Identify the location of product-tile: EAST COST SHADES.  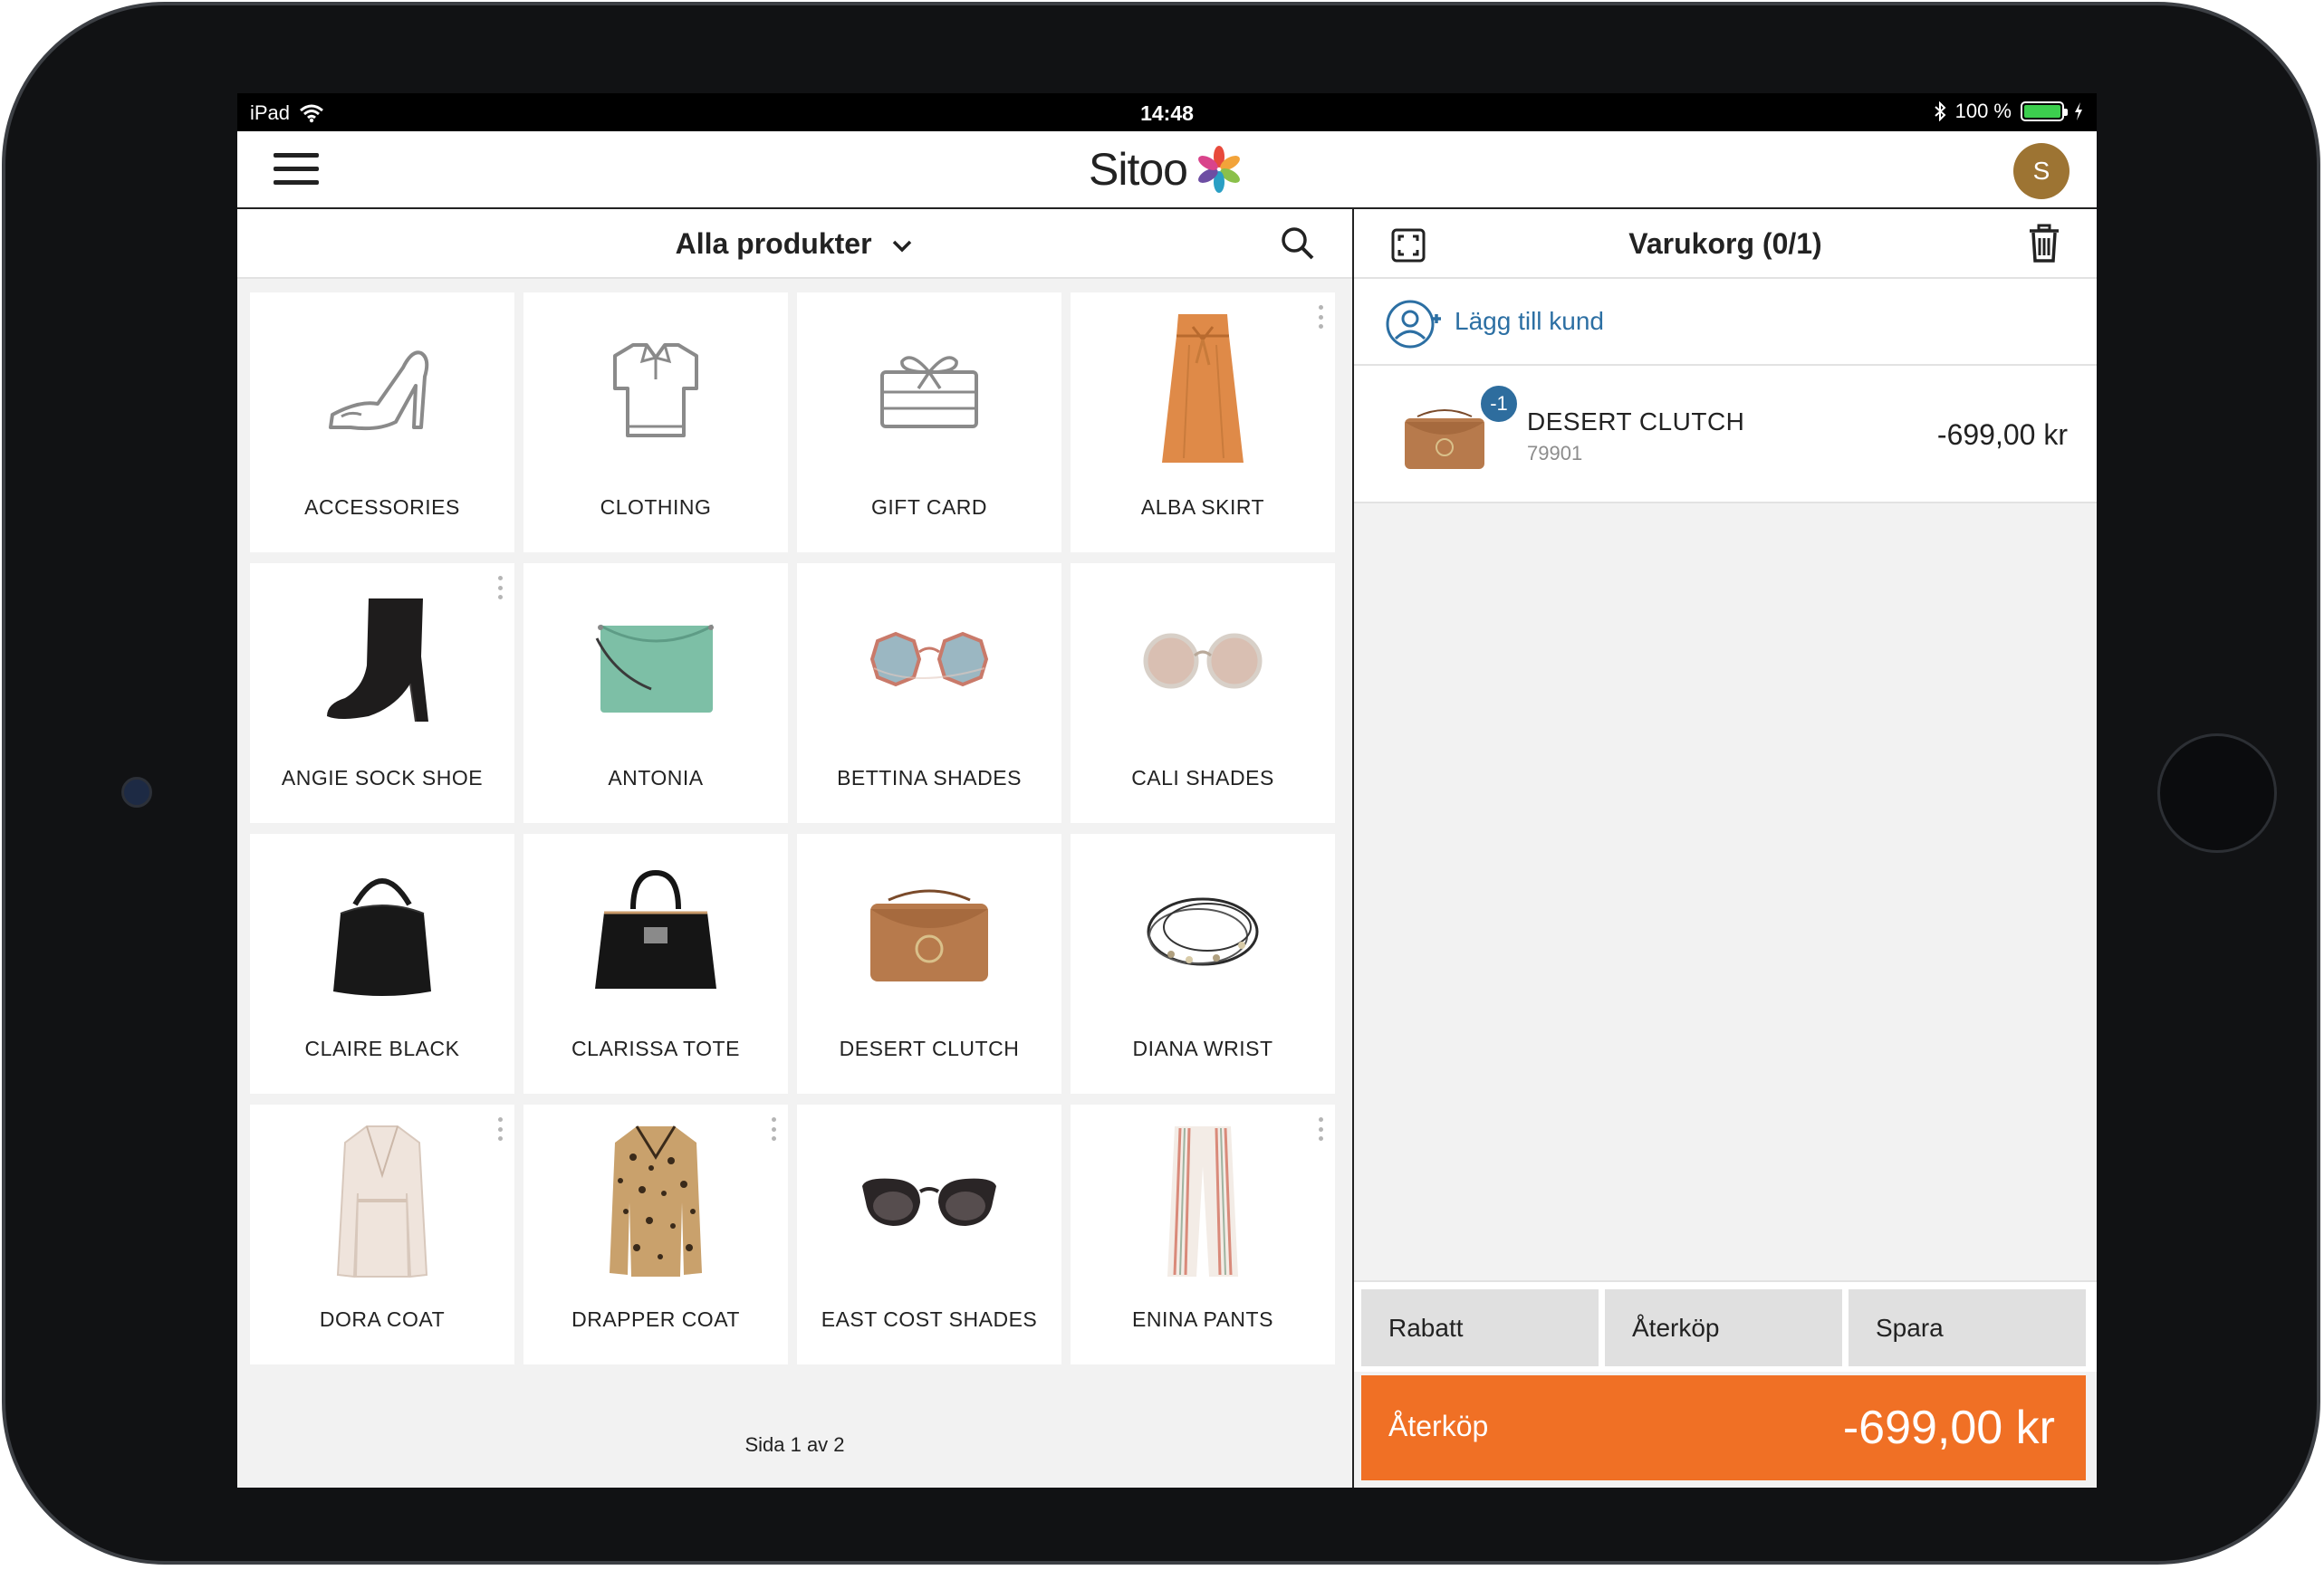
(929, 1234).